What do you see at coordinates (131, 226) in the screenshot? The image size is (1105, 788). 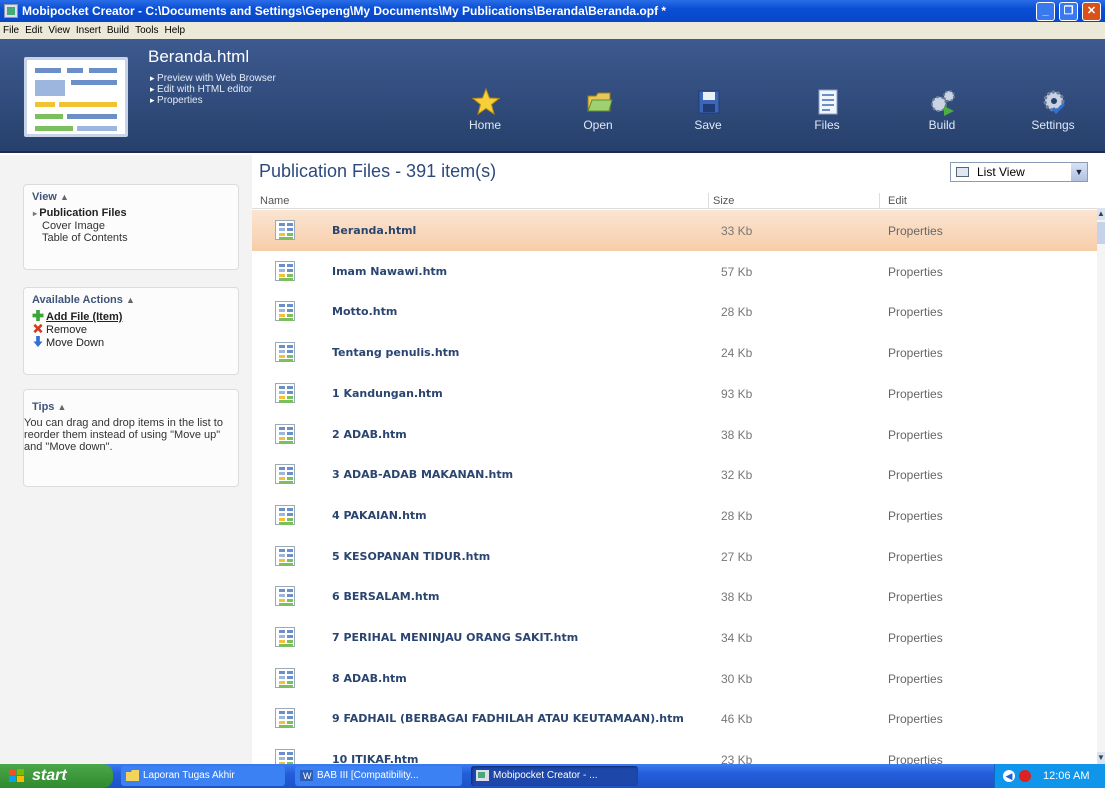 I see `sidebar-item-cover-image: Cover Image` at bounding box center [131, 226].